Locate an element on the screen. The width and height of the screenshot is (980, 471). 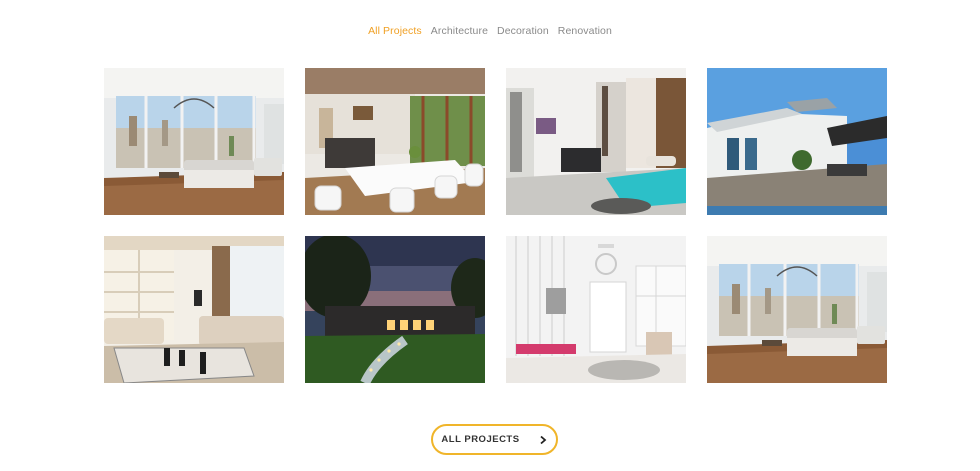
filter-decoration: Decoration is located at coordinates (523, 31).